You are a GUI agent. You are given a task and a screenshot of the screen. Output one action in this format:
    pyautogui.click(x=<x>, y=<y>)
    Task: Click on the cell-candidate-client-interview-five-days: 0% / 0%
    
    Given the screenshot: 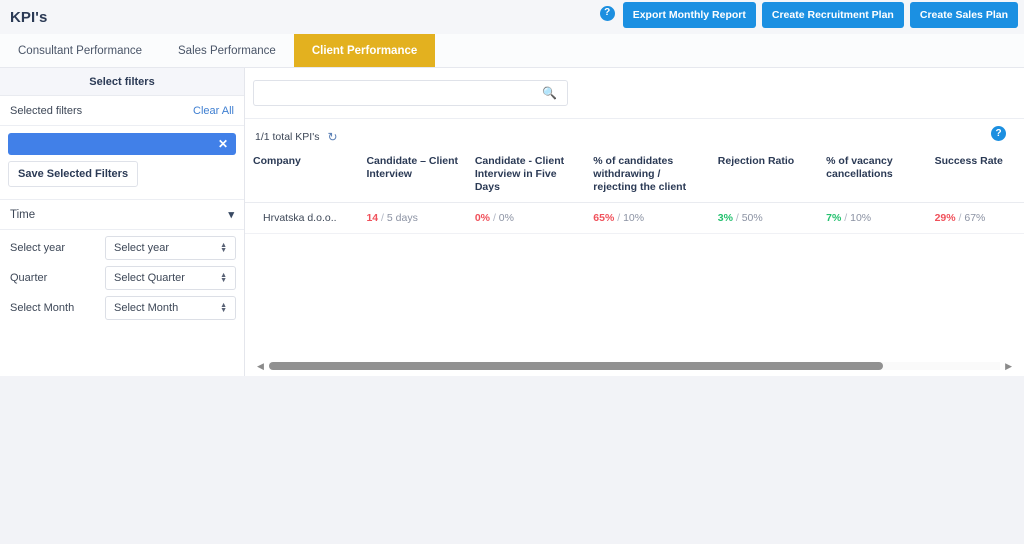 What is the action you would take?
    pyautogui.click(x=528, y=218)
    